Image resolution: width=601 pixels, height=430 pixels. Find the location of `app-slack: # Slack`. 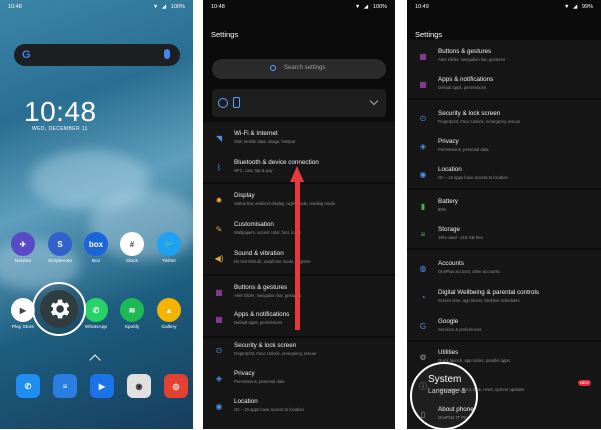

app-slack: # Slack is located at coordinates (132, 248).